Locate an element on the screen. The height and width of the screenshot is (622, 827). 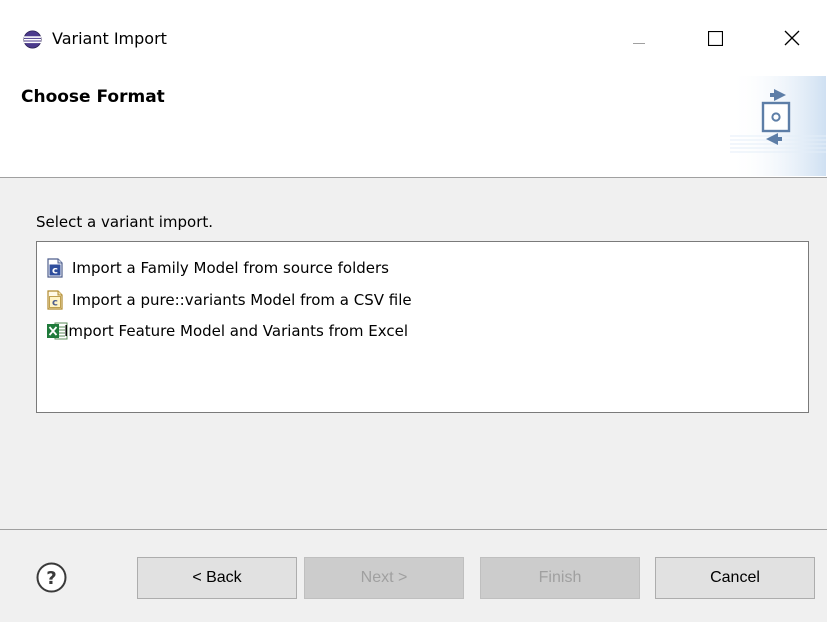
finish-button: Finish is located at coordinates (560, 578).